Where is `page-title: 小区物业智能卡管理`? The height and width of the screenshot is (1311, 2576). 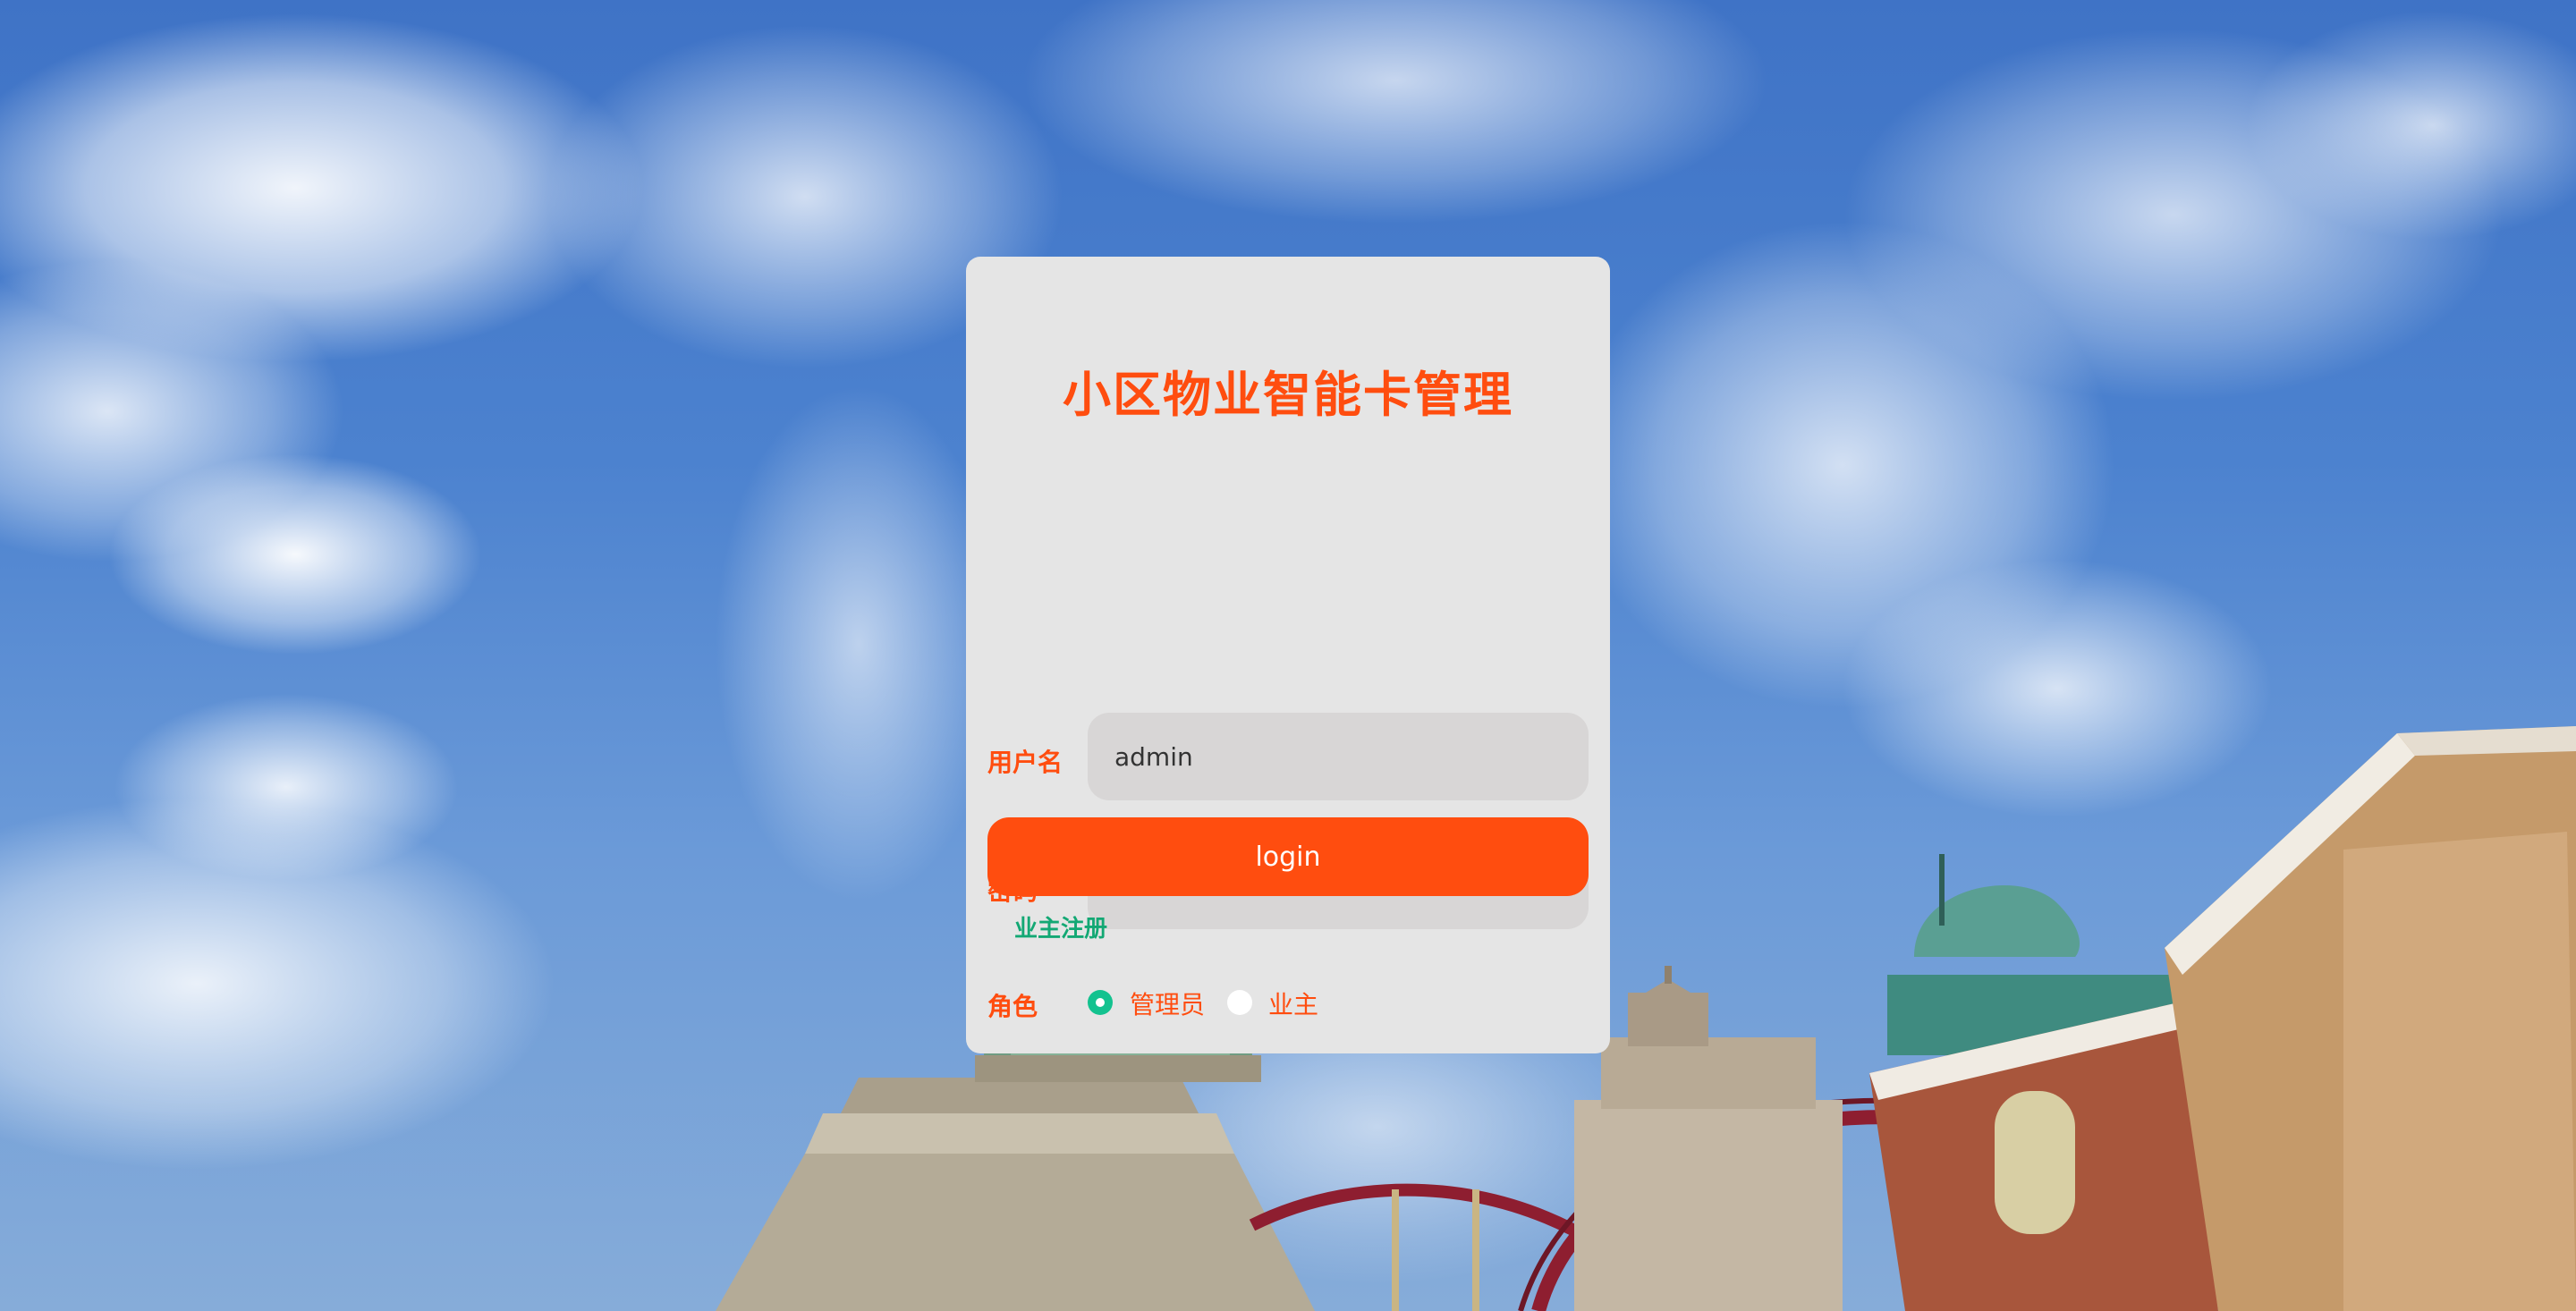
page-title: 小区物业智能卡管理 is located at coordinates (1288, 395).